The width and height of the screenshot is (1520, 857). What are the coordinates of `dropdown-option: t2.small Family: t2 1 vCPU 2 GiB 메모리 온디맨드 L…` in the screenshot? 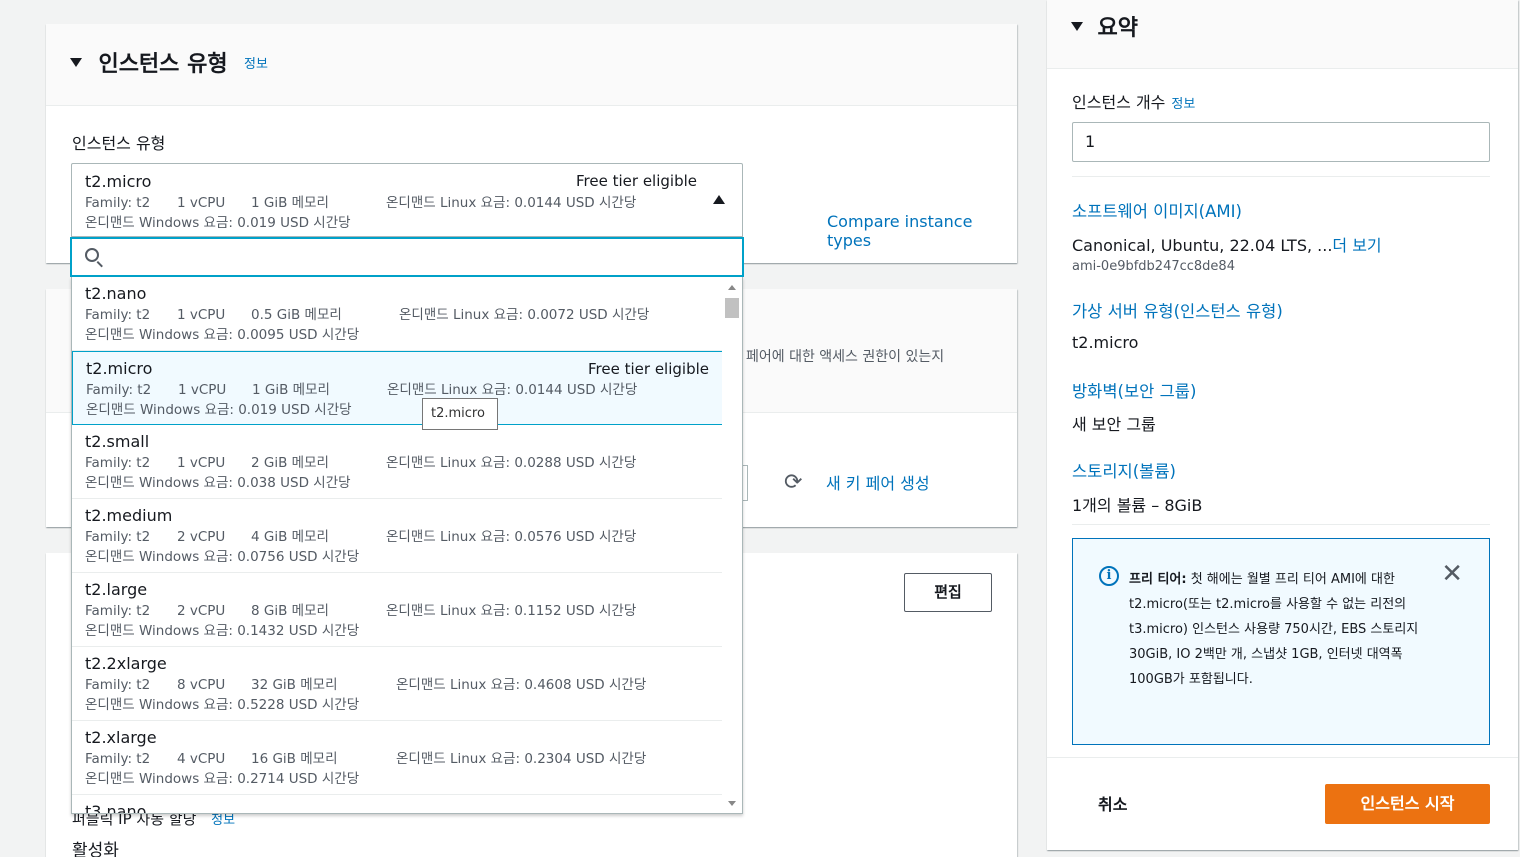 It's located at (397, 462).